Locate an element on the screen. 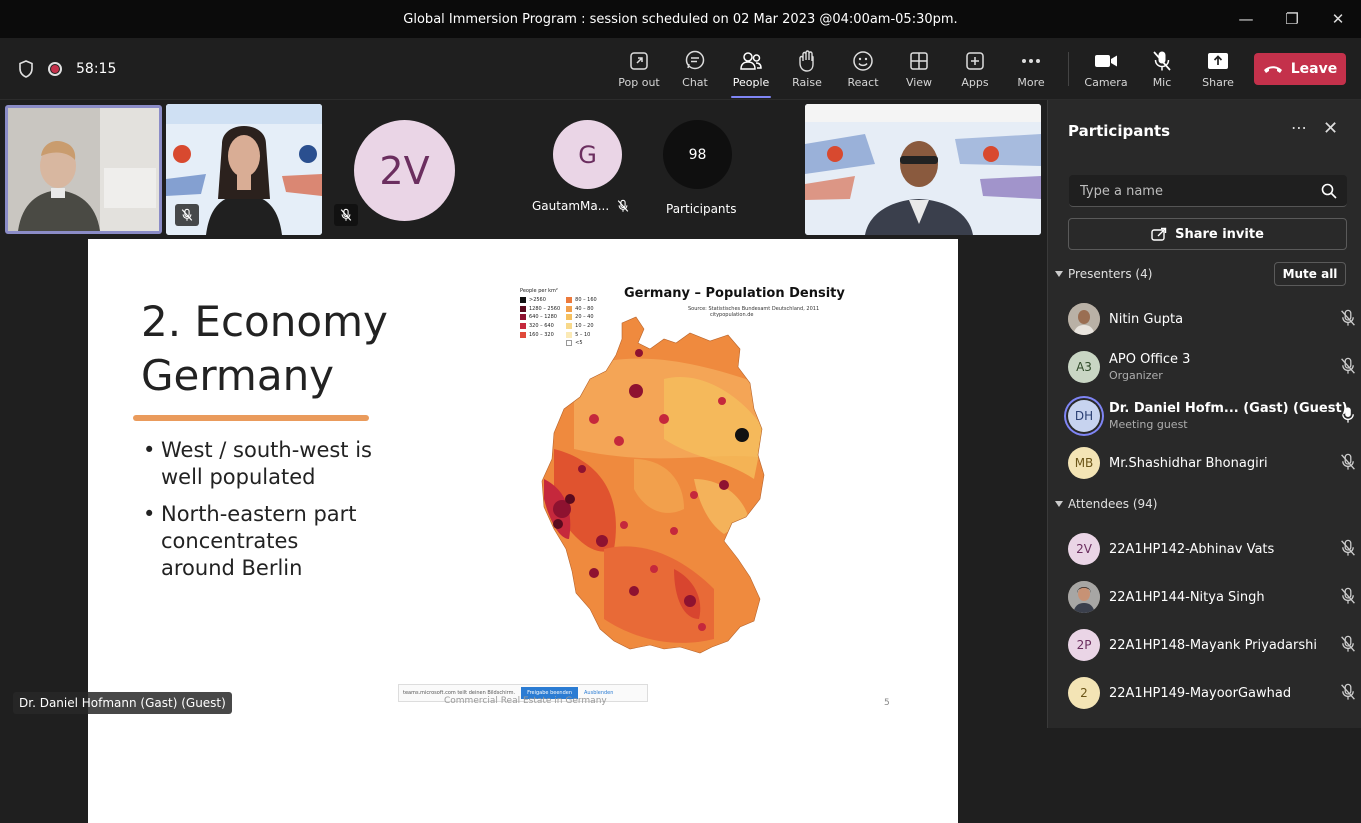 The height and width of the screenshot is (823, 1361). leave-button: Leave is located at coordinates (1300, 69).